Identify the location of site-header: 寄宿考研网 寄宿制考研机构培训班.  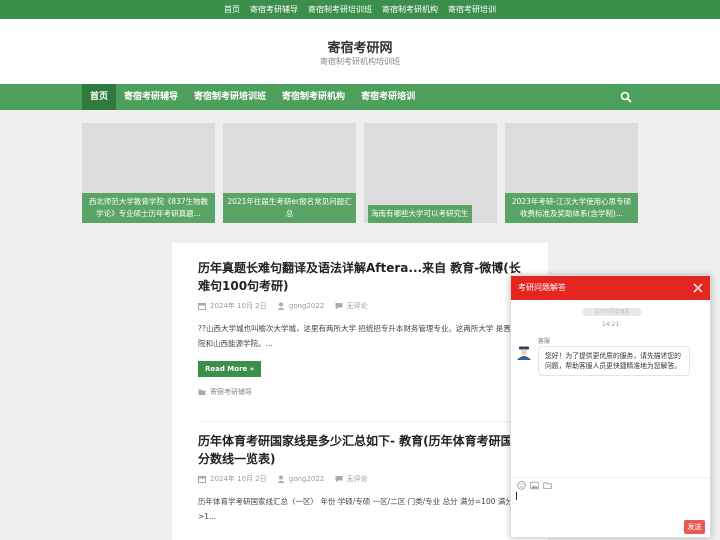
(360, 51).